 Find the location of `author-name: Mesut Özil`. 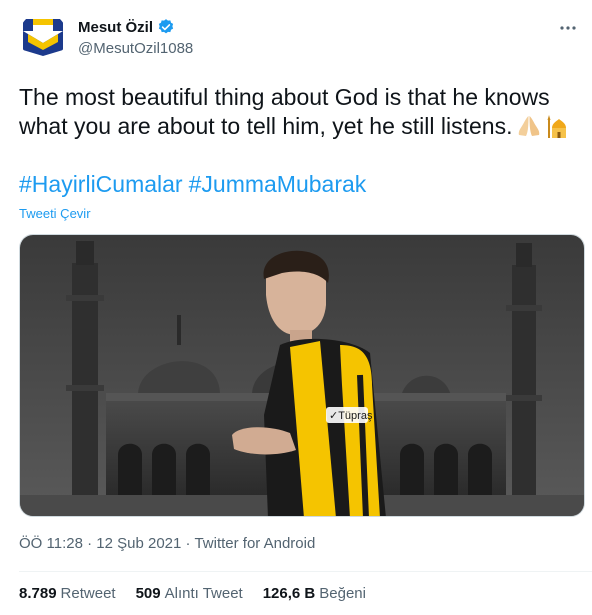

author-name: Mesut Özil is located at coordinates (115, 27).